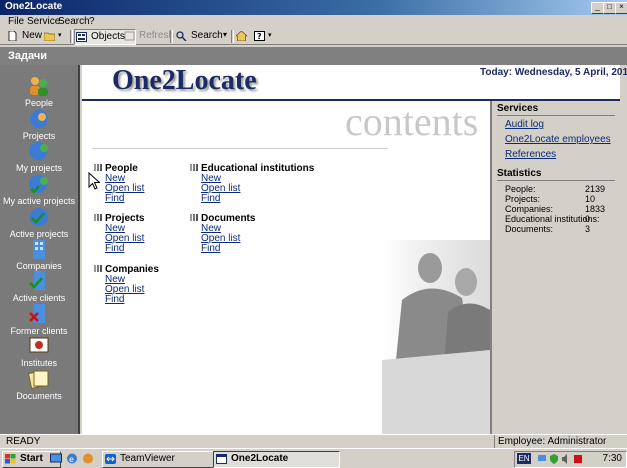  I want to click on companies-find-link: Find, so click(114, 299).